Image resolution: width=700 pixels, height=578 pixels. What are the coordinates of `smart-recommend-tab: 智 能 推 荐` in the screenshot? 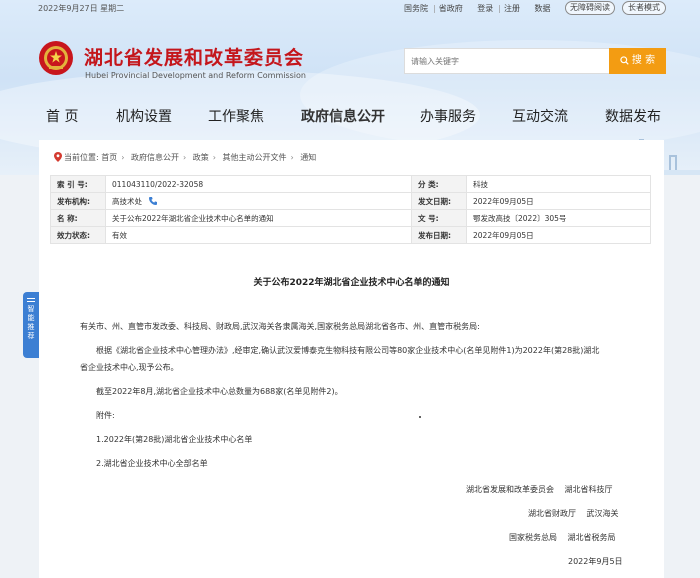 It's located at (31, 325).